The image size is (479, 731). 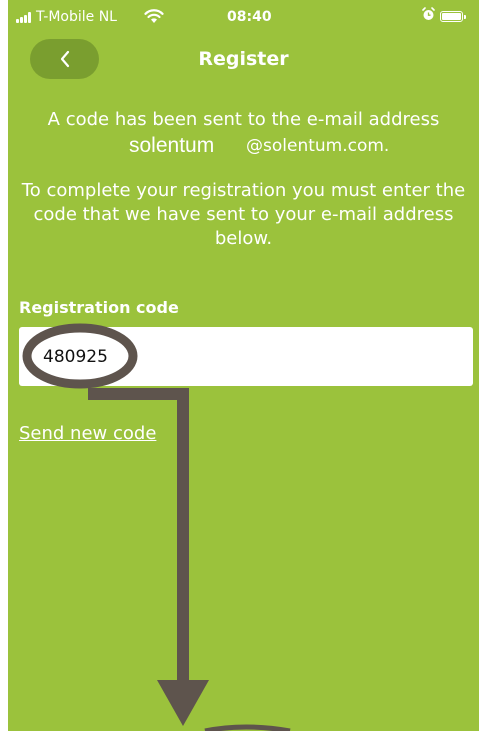 What do you see at coordinates (183, 703) in the screenshot?
I see `annotation-arrow-head` at bounding box center [183, 703].